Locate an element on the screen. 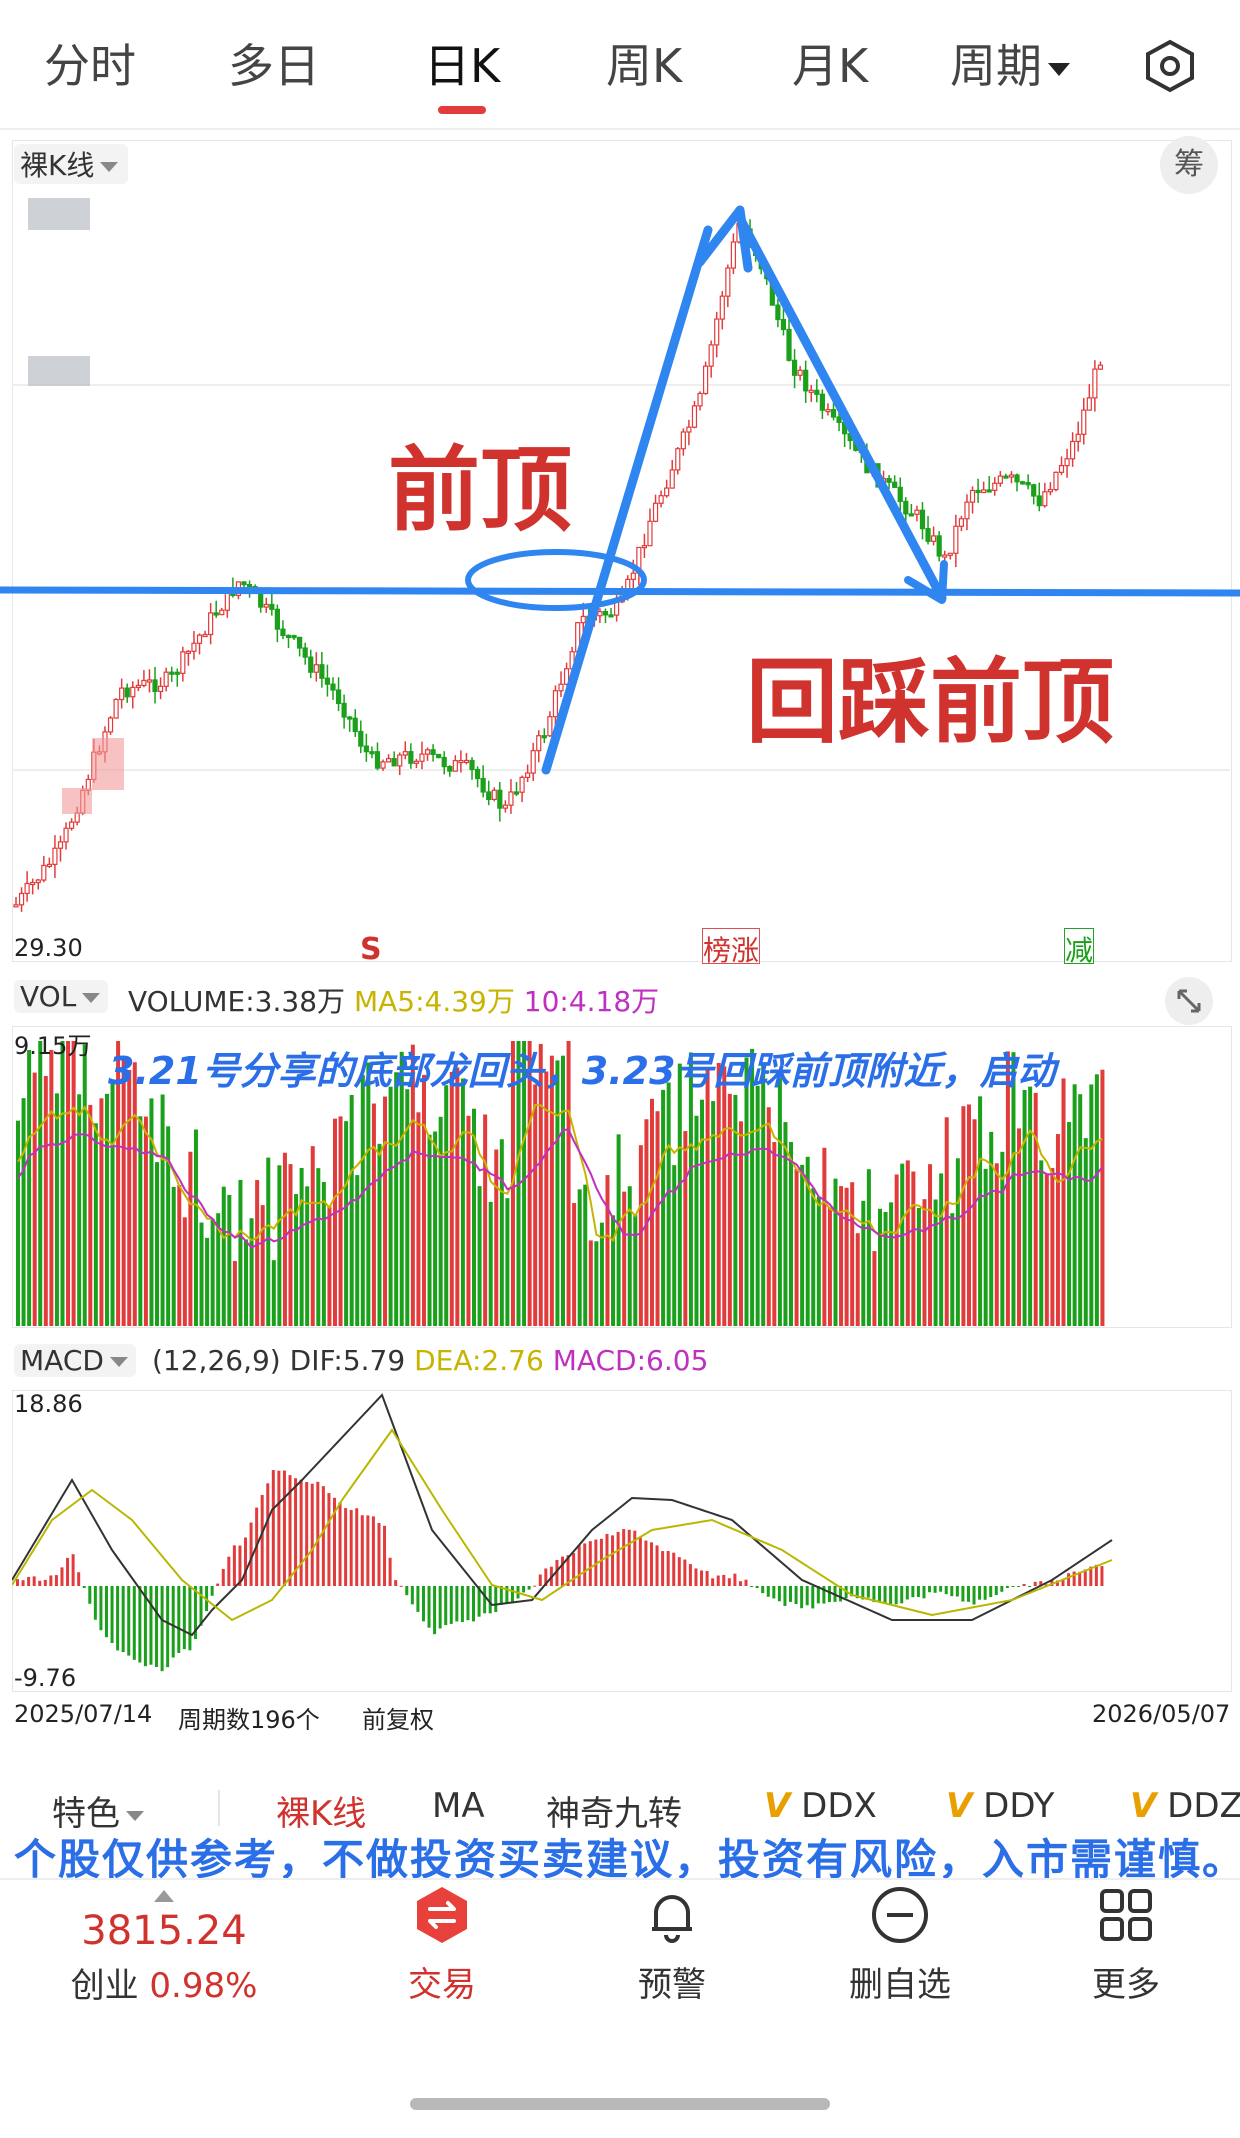  trade-label: 交易 is located at coordinates (442, 1985).